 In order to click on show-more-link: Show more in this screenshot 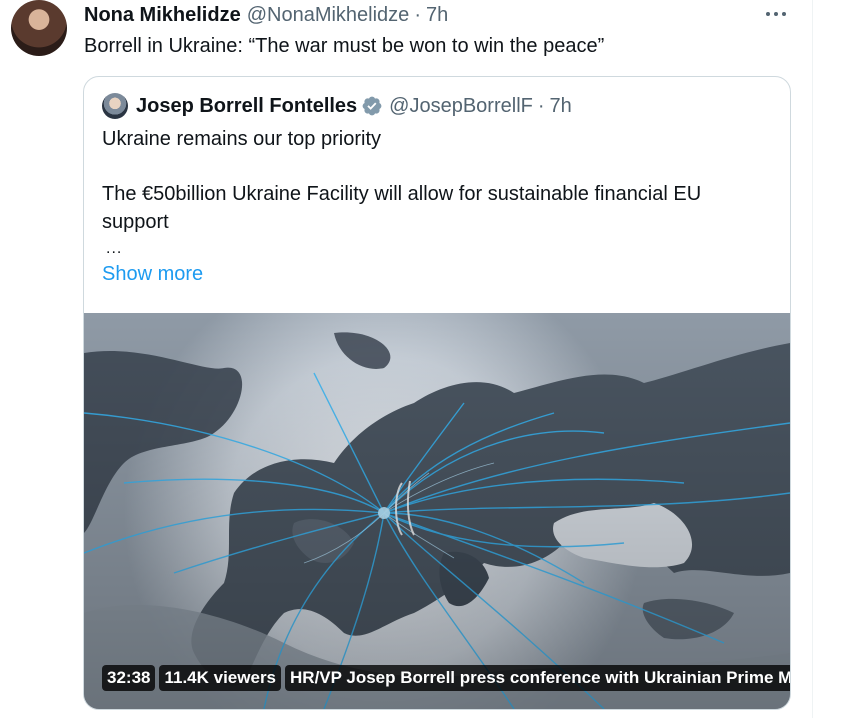, I will do `click(152, 274)`.